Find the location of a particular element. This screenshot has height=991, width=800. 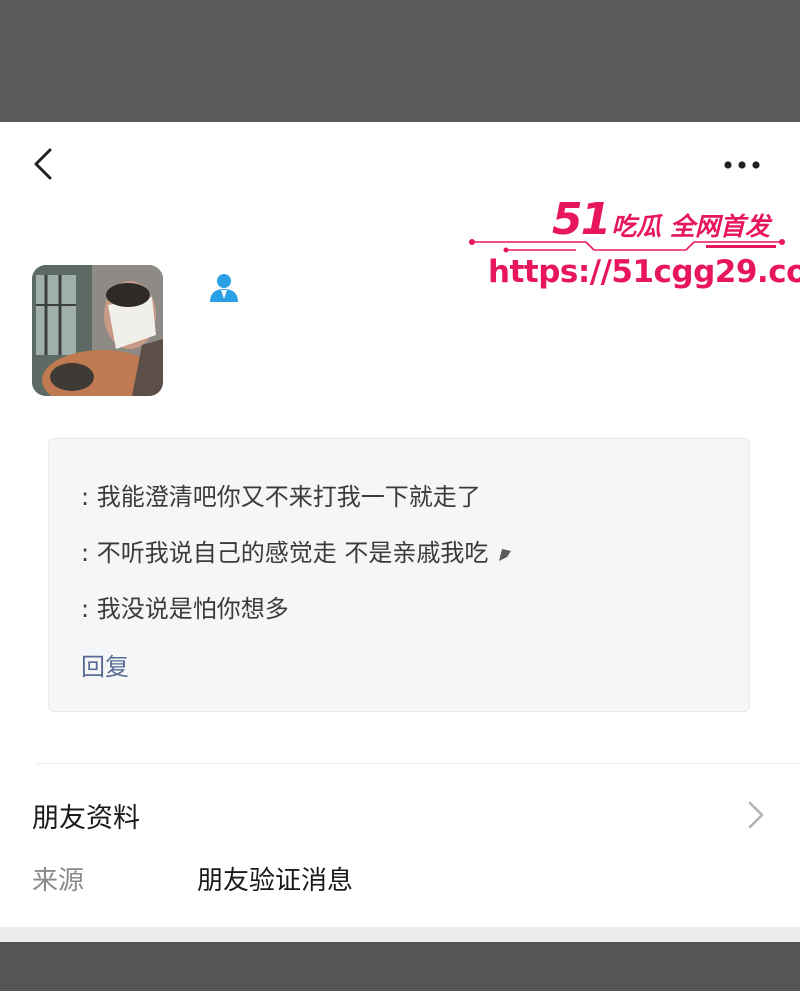

divider is located at coordinates (418, 763).